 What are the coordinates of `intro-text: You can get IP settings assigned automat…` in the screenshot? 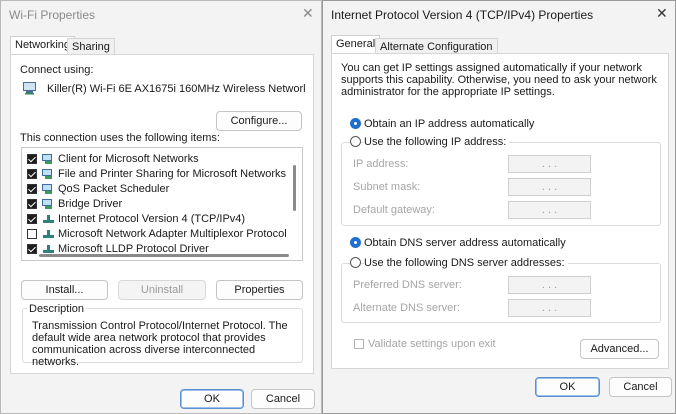 It's located at (499, 80).